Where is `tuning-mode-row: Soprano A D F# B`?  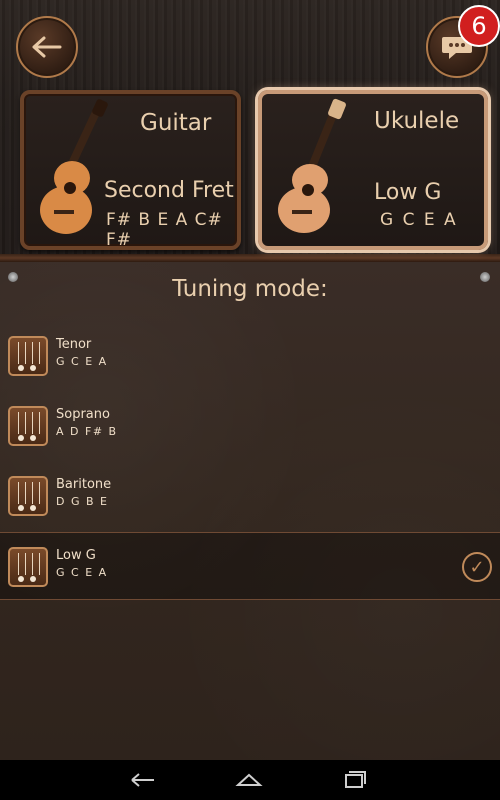
tuning-mode-row: Soprano A D F# B is located at coordinates (250, 425).